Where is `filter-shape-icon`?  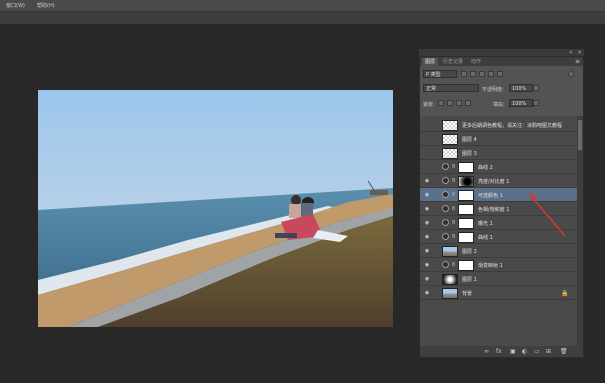 filter-shape-icon is located at coordinates (491, 74).